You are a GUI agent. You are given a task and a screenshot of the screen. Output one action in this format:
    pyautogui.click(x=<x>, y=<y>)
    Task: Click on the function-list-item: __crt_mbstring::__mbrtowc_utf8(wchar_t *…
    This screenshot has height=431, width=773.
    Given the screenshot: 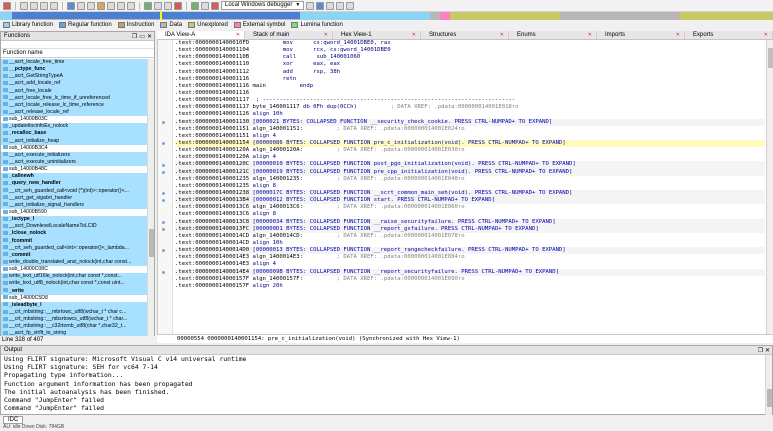 What is the action you would take?
    pyautogui.click(x=74, y=312)
    